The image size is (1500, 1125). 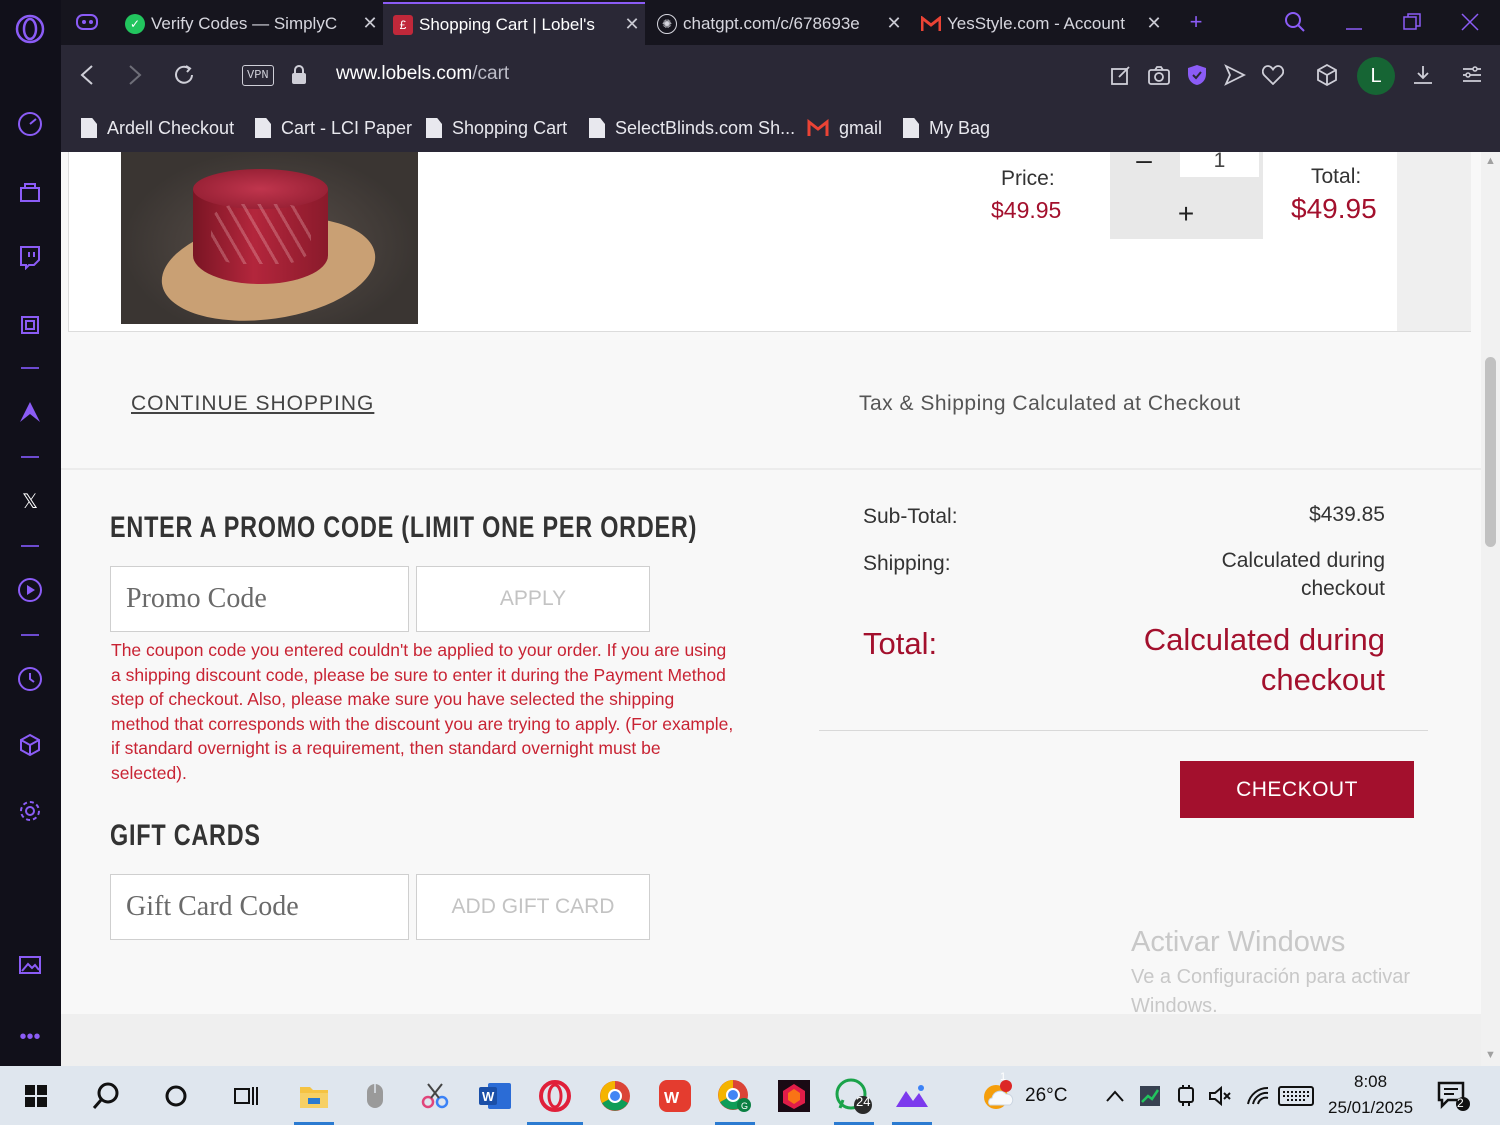 What do you see at coordinates (252, 404) in the screenshot?
I see `continue-shopping-link: CONTINUE SHOPPING` at bounding box center [252, 404].